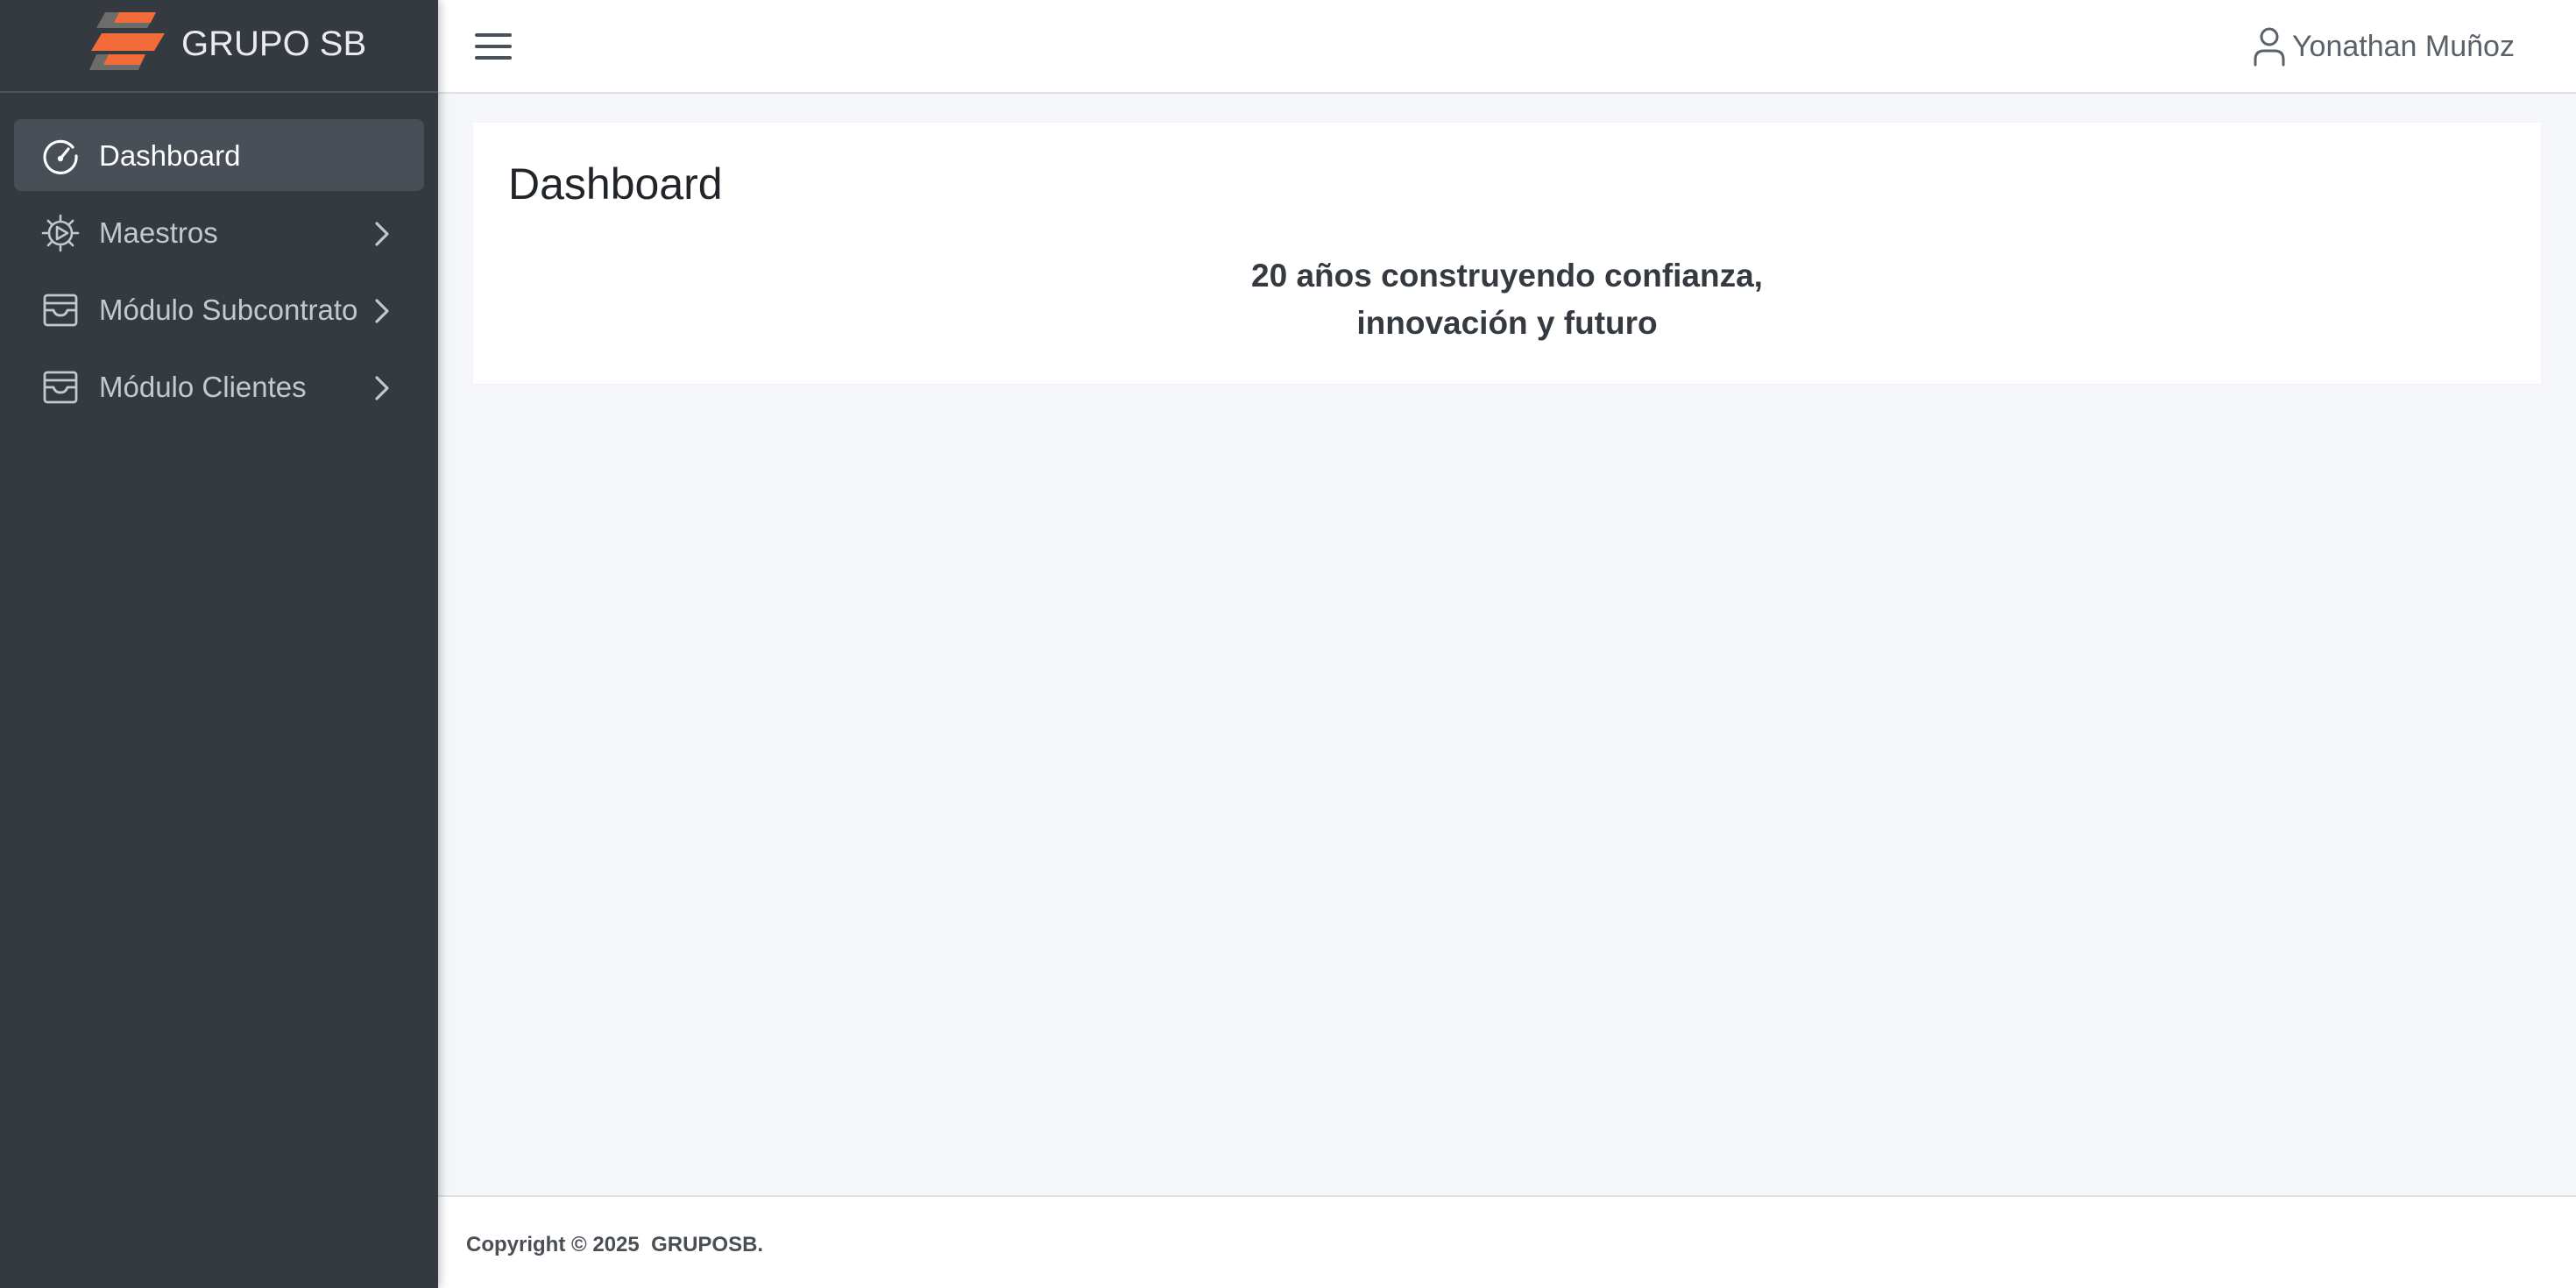  What do you see at coordinates (60, 156) in the screenshot?
I see `speedometer-icon` at bounding box center [60, 156].